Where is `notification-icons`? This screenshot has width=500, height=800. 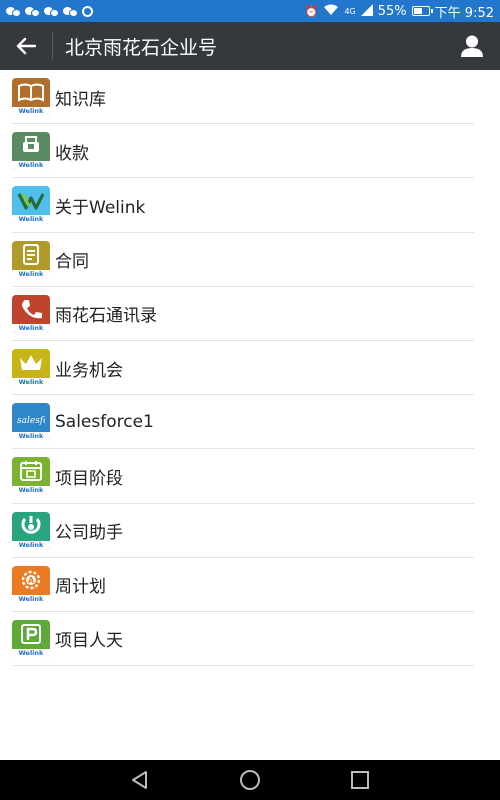 notification-icons is located at coordinates (49, 11).